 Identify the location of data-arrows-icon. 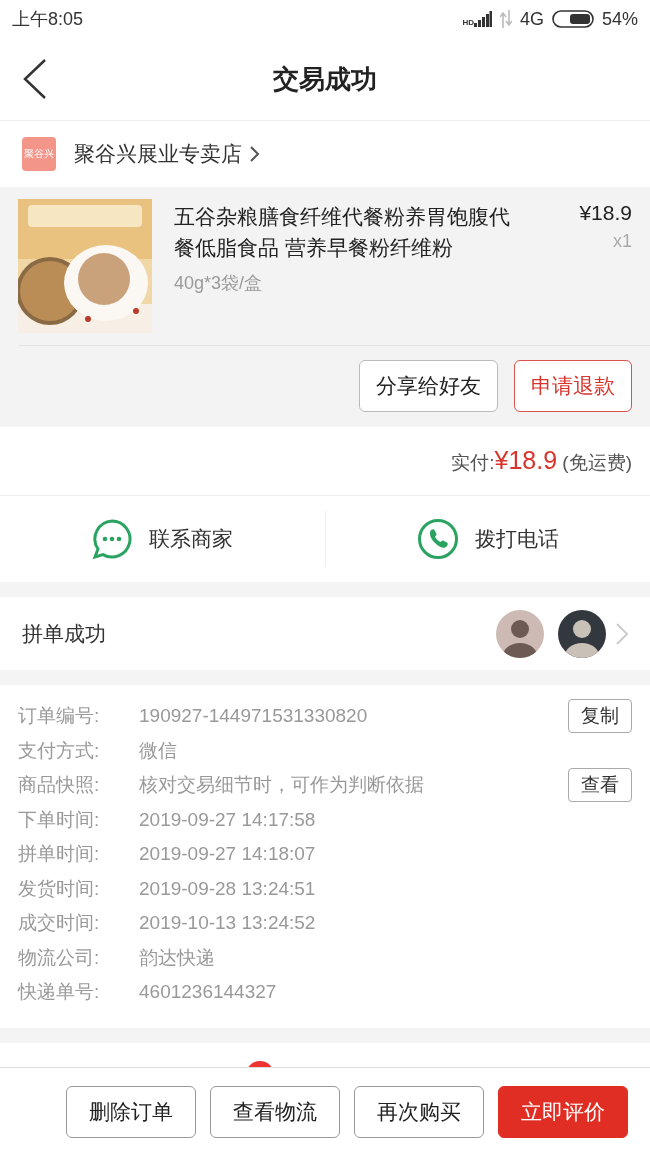
(505, 19).